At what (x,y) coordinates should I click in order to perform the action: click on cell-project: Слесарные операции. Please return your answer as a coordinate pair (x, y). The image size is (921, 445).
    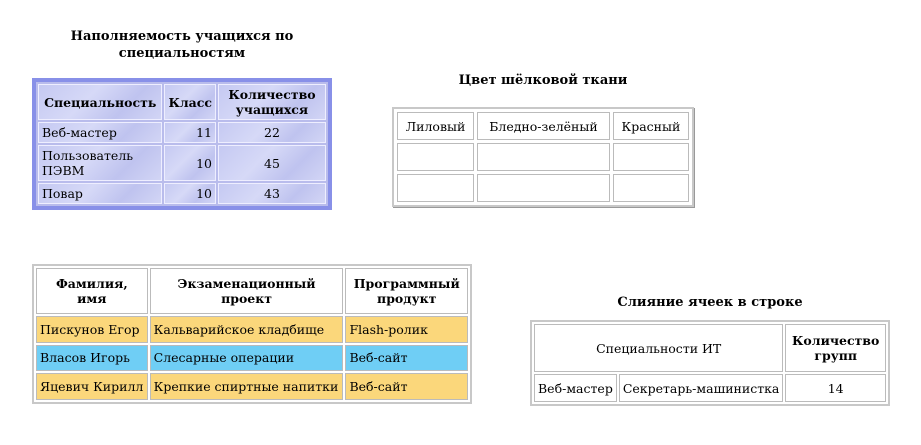
    Looking at the image, I should click on (246, 358).